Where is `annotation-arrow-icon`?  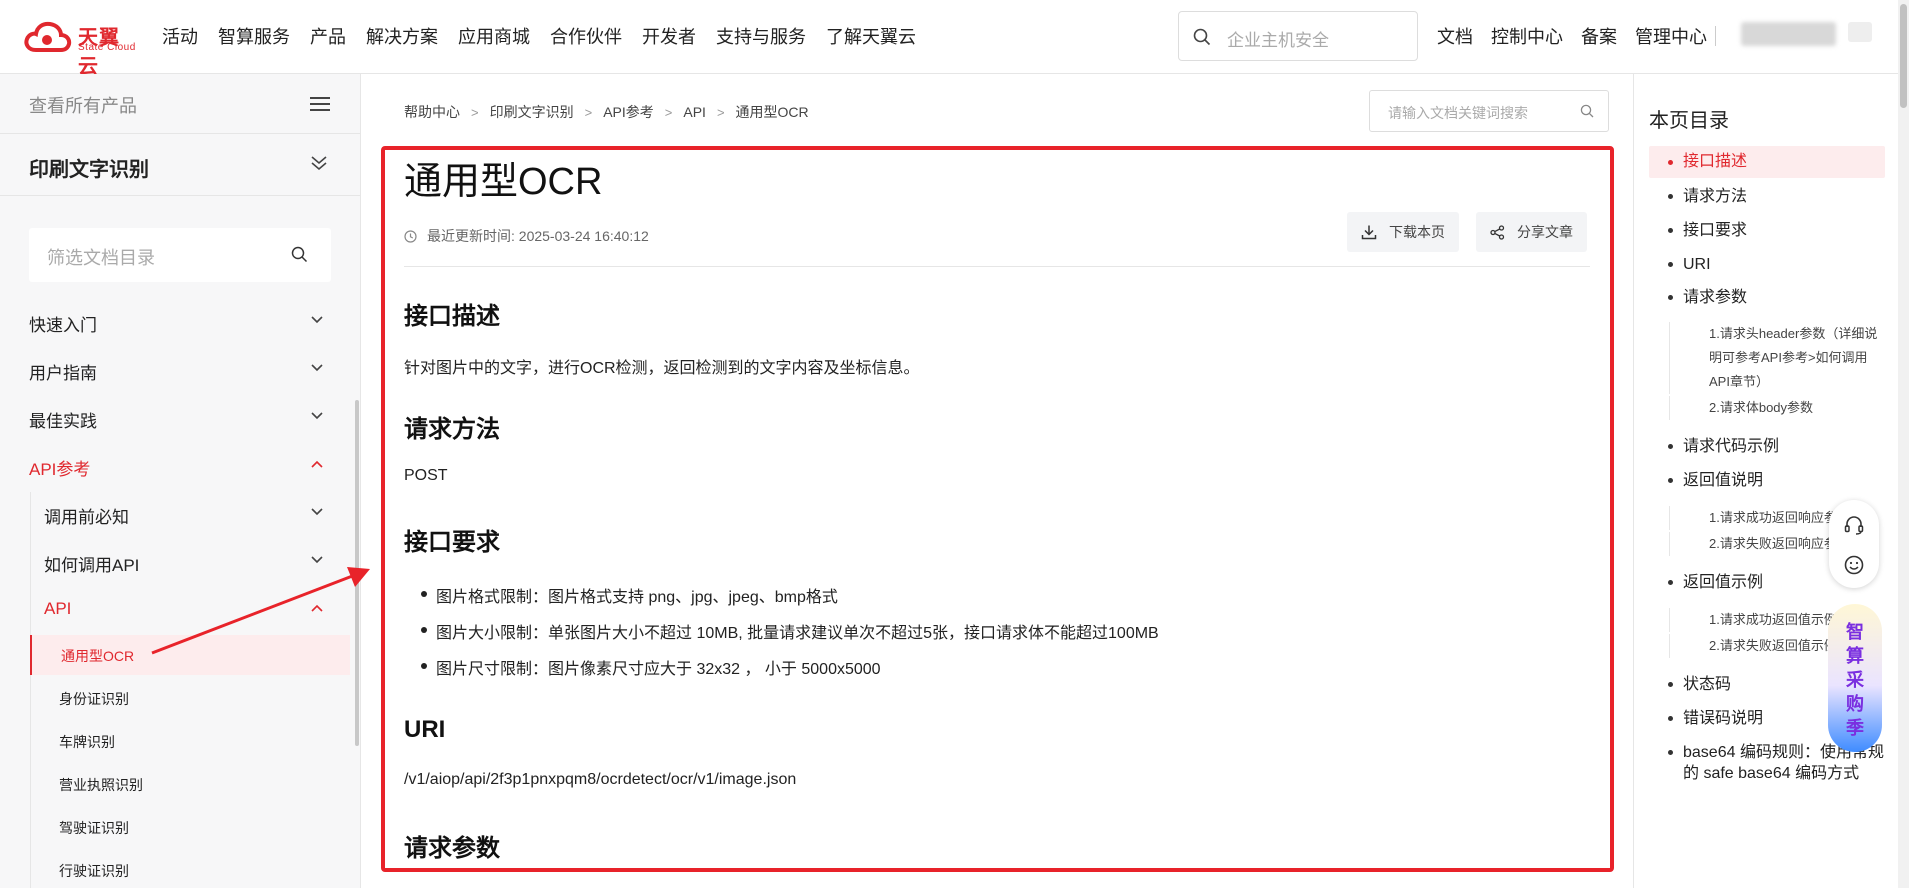
annotation-arrow-icon is located at coordinates (260, 611).